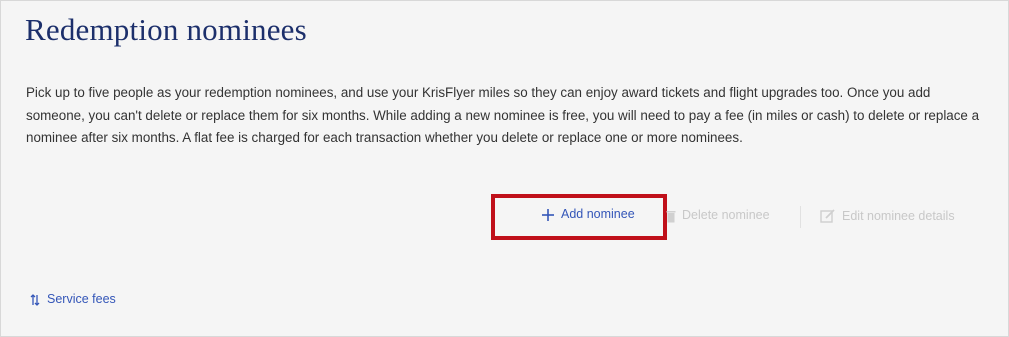 The image size is (1009, 337). I want to click on delete-nominee-button: Delete nominee, so click(718, 215).